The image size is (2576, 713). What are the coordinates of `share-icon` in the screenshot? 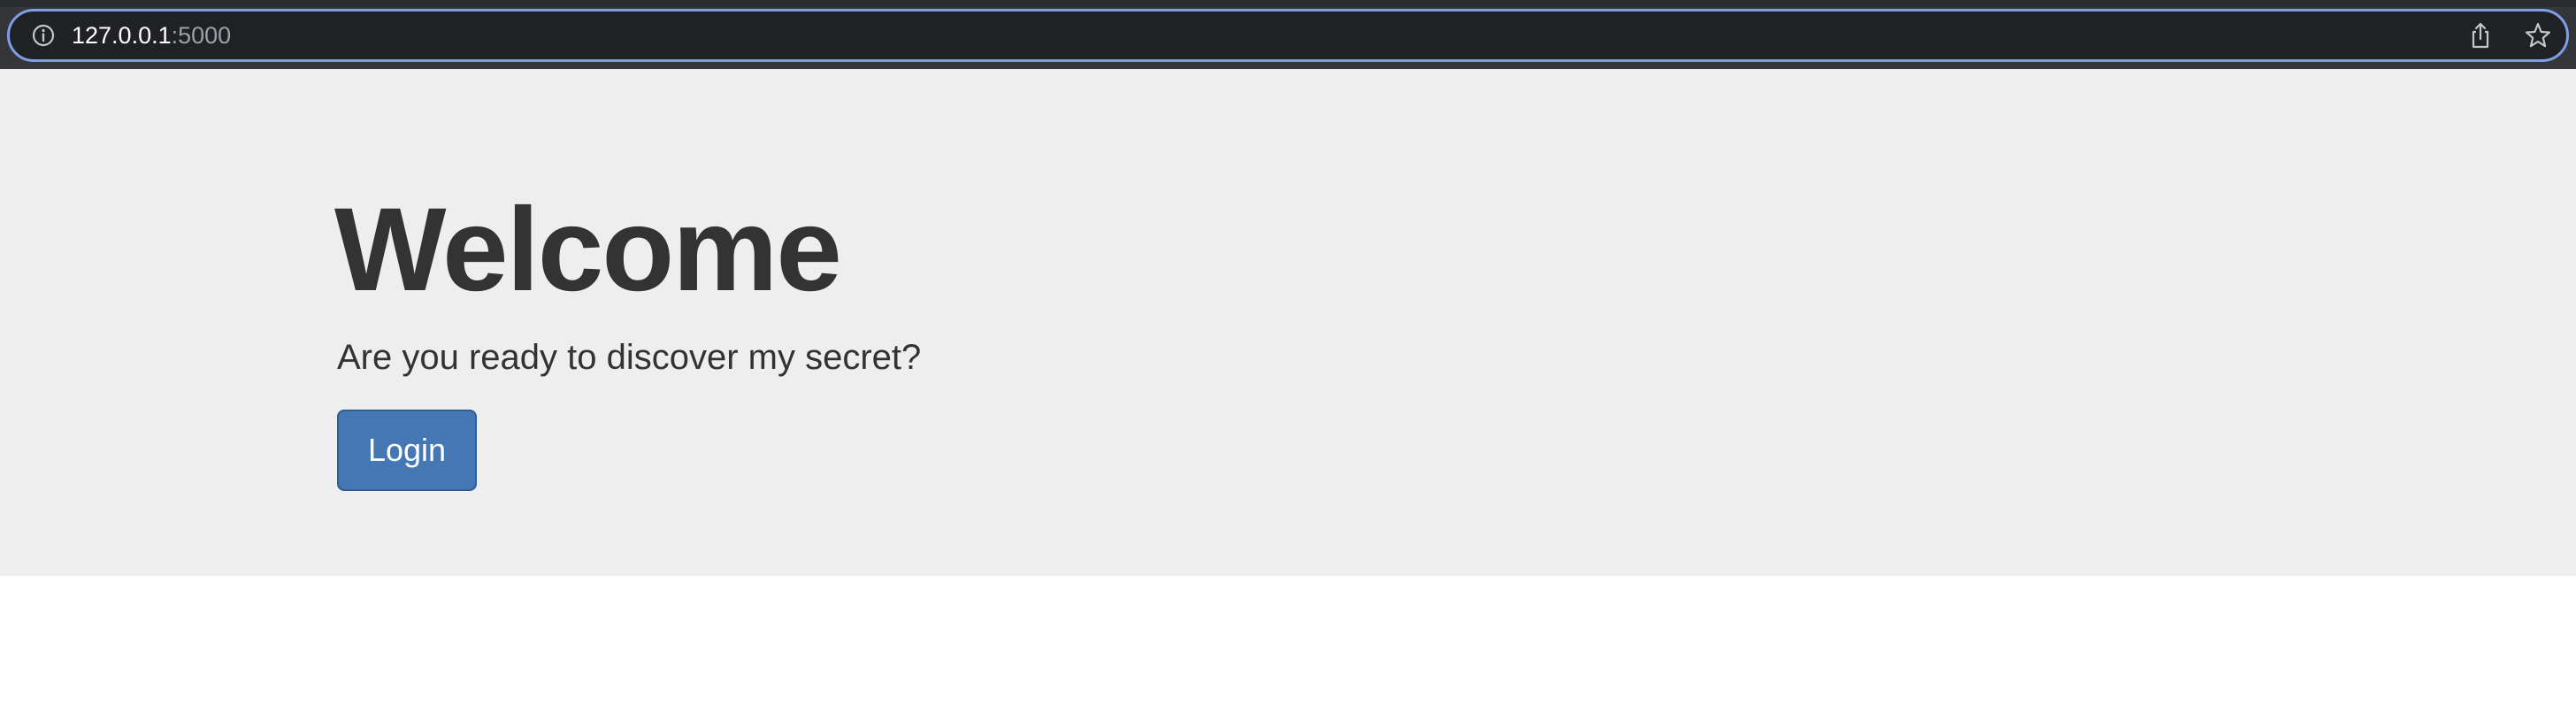 It's located at (2480, 35).